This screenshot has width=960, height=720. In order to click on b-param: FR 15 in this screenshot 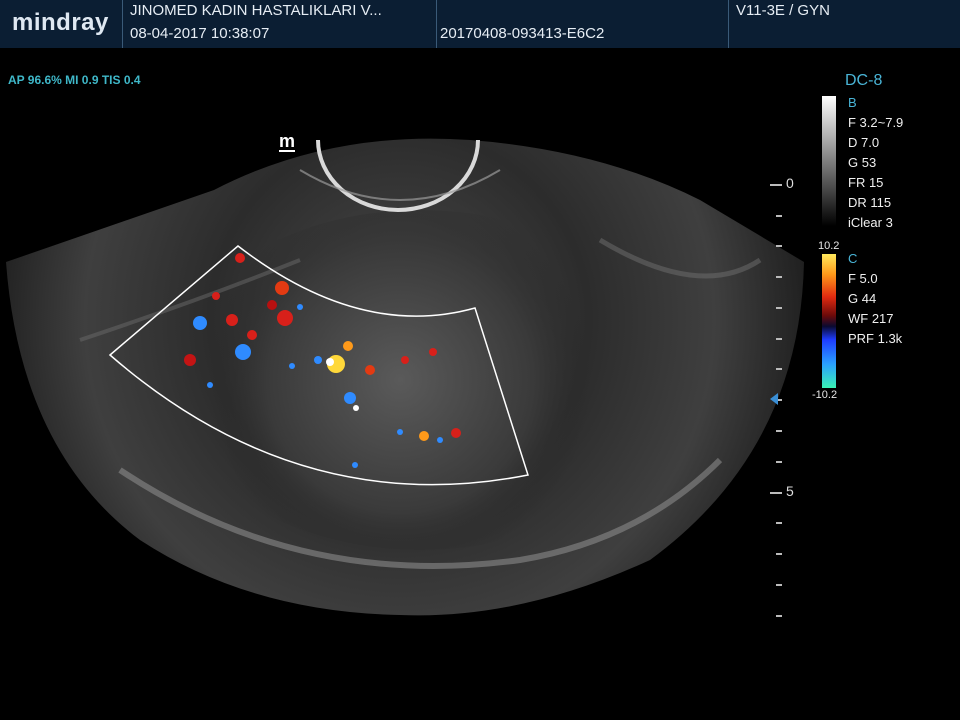, I will do `click(866, 182)`.